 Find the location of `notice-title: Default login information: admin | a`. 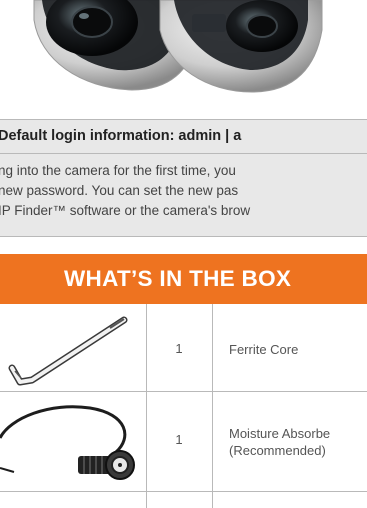

notice-title: Default login information: admin | a is located at coordinates (121, 136).